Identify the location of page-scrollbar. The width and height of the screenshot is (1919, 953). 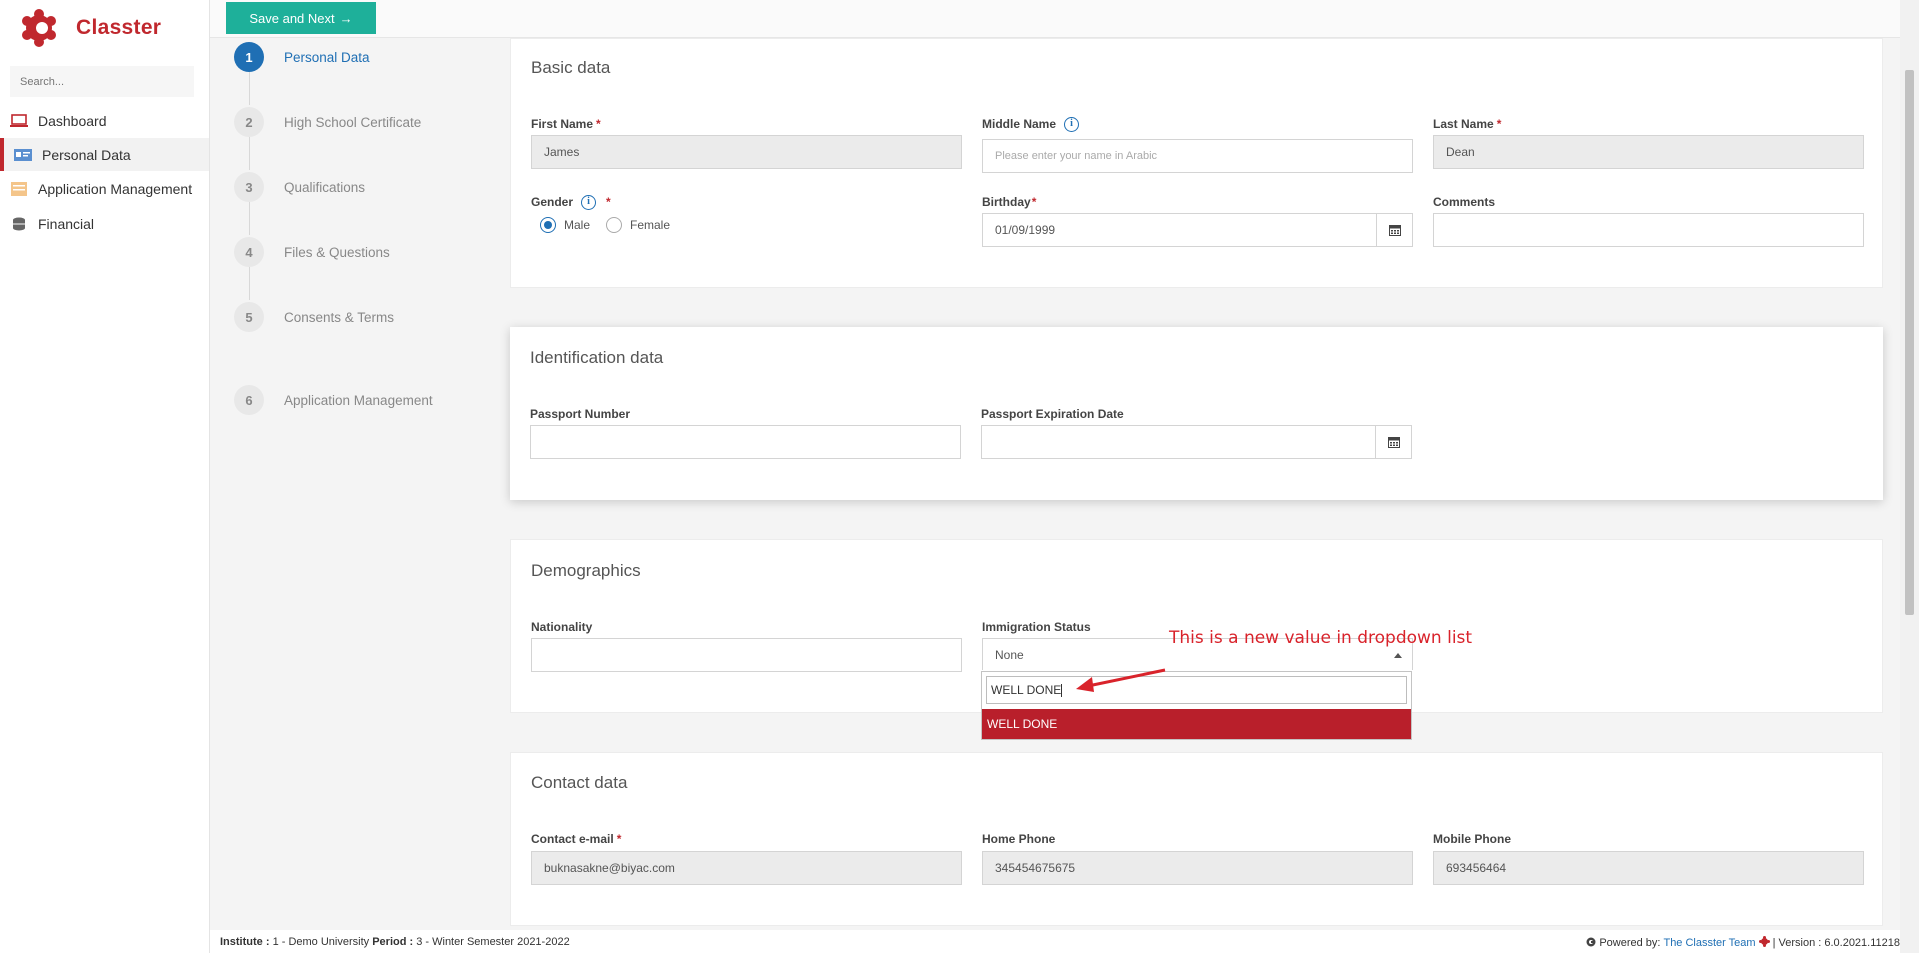
(1909, 476).